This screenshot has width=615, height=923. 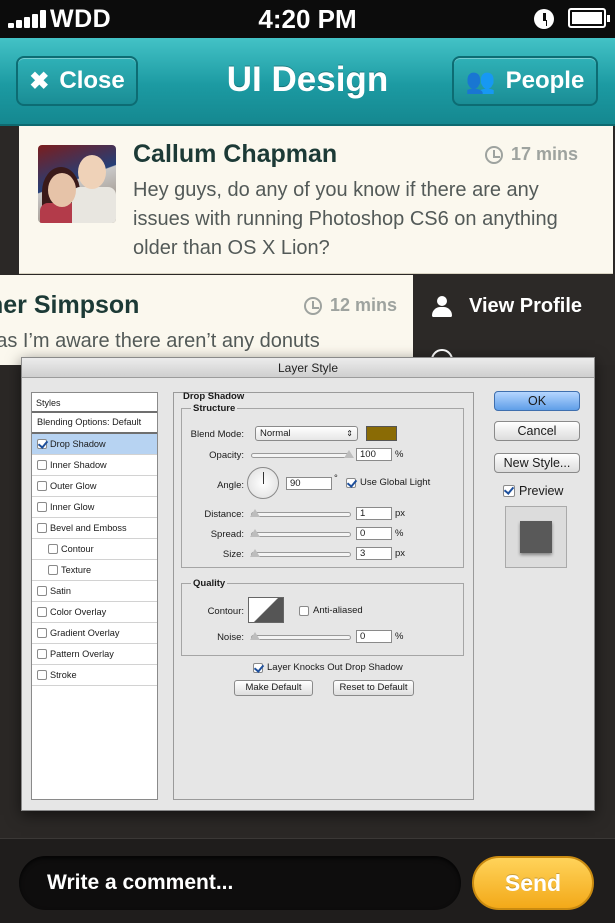 I want to click on style-item: Inner Glow, so click(x=94, y=507).